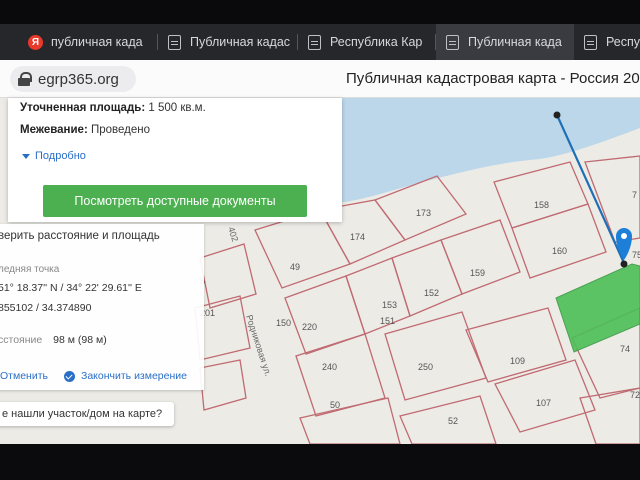  Describe the element at coordinates (60, 156) in the screenshot. I see `details-link-text: Подробно` at that location.